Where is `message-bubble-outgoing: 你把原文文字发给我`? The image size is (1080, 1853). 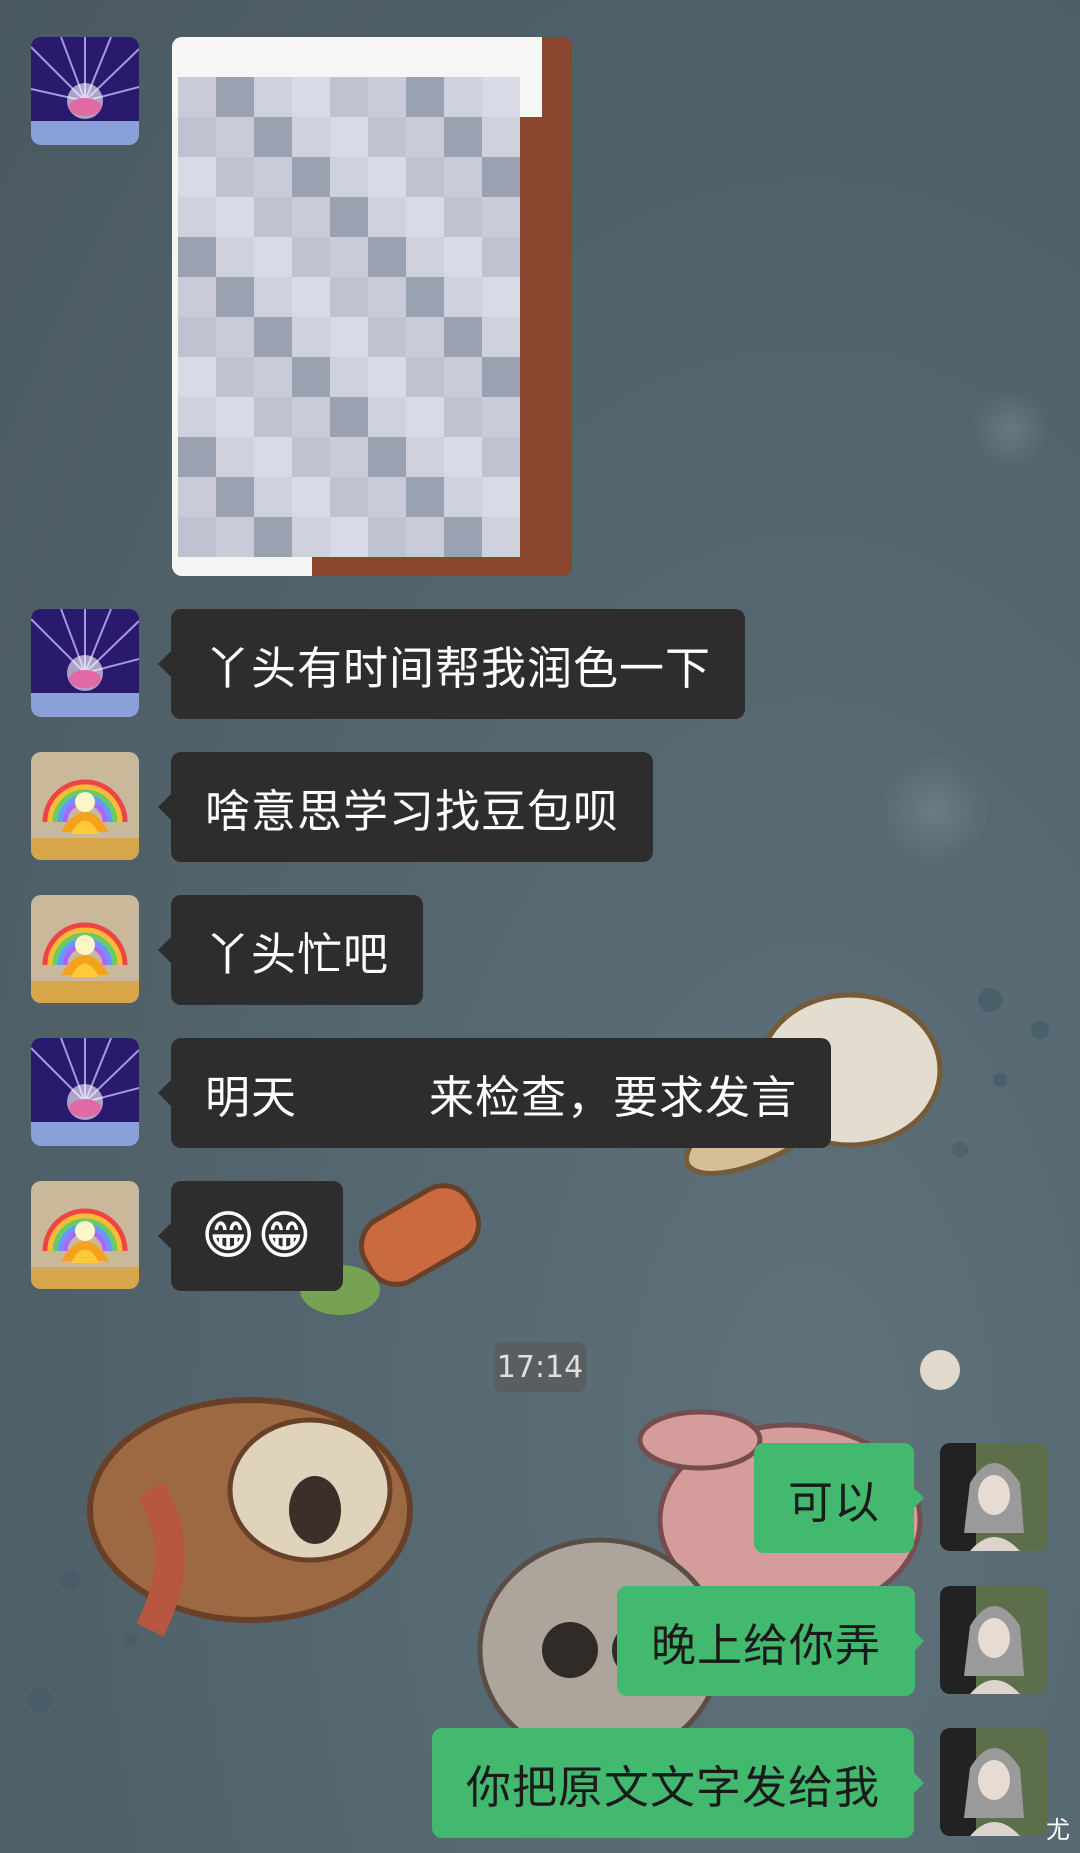 message-bubble-outgoing: 你把原文文字发给我 is located at coordinates (673, 1783).